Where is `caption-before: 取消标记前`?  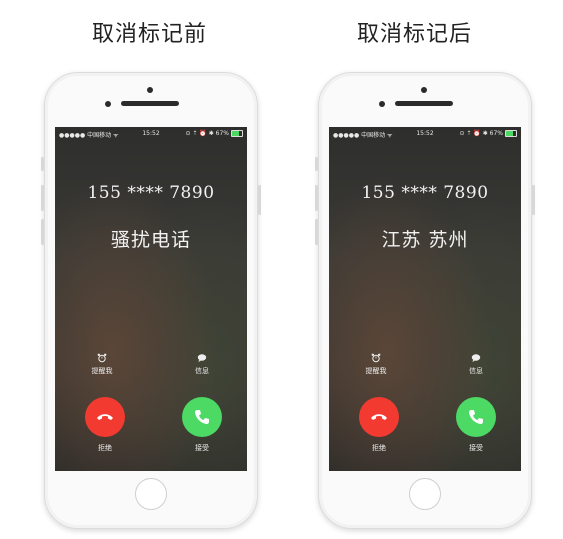
caption-before: 取消标记前 is located at coordinates (150, 34).